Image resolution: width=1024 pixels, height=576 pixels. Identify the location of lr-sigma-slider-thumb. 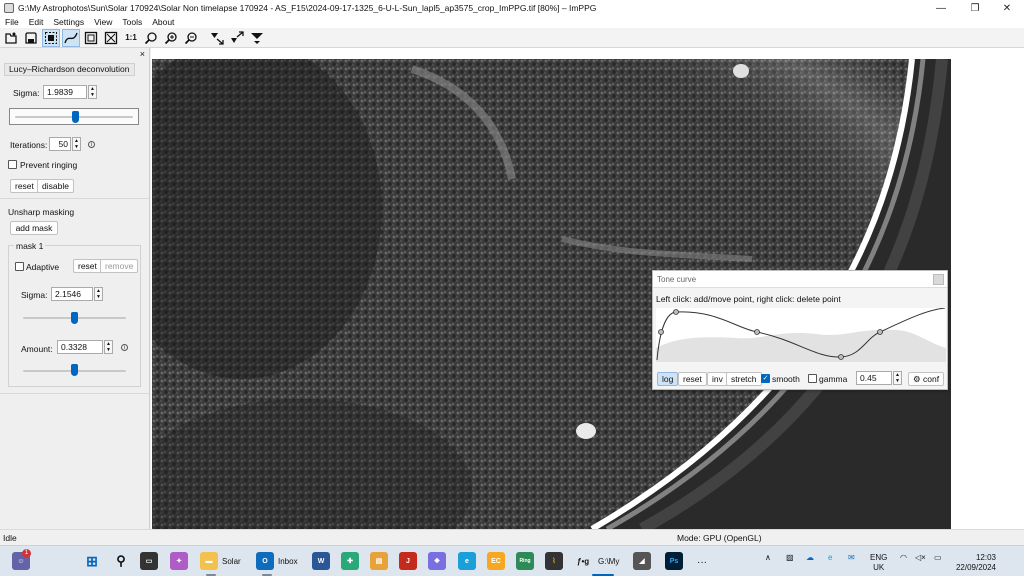
(75, 117).